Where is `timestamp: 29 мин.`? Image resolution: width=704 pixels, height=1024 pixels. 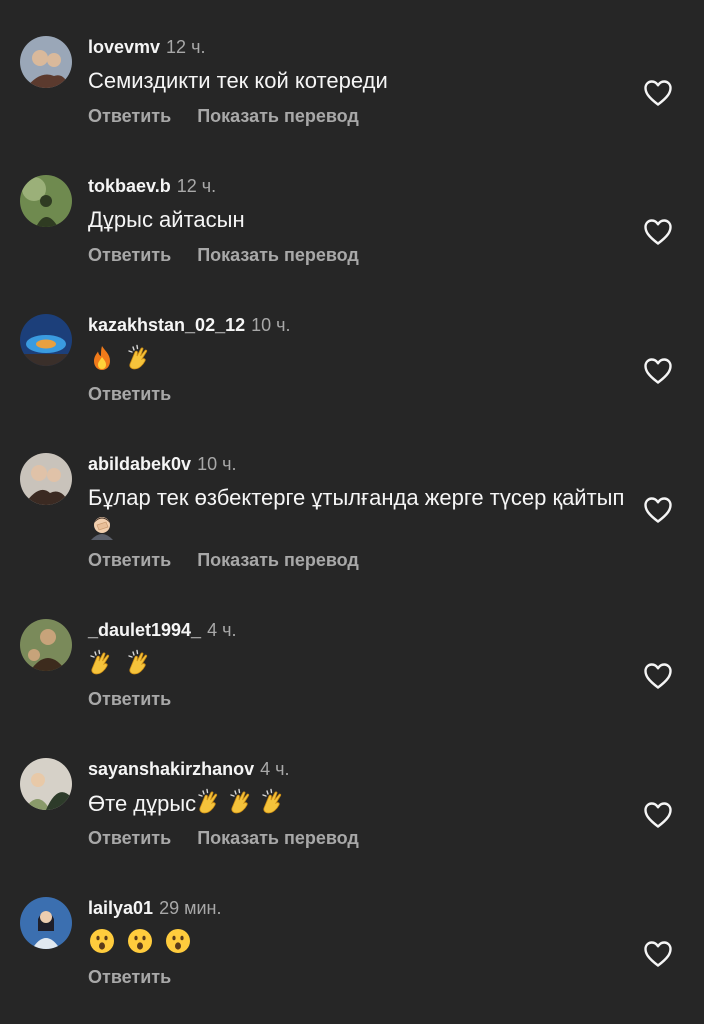
timestamp: 29 мин. is located at coordinates (190, 908).